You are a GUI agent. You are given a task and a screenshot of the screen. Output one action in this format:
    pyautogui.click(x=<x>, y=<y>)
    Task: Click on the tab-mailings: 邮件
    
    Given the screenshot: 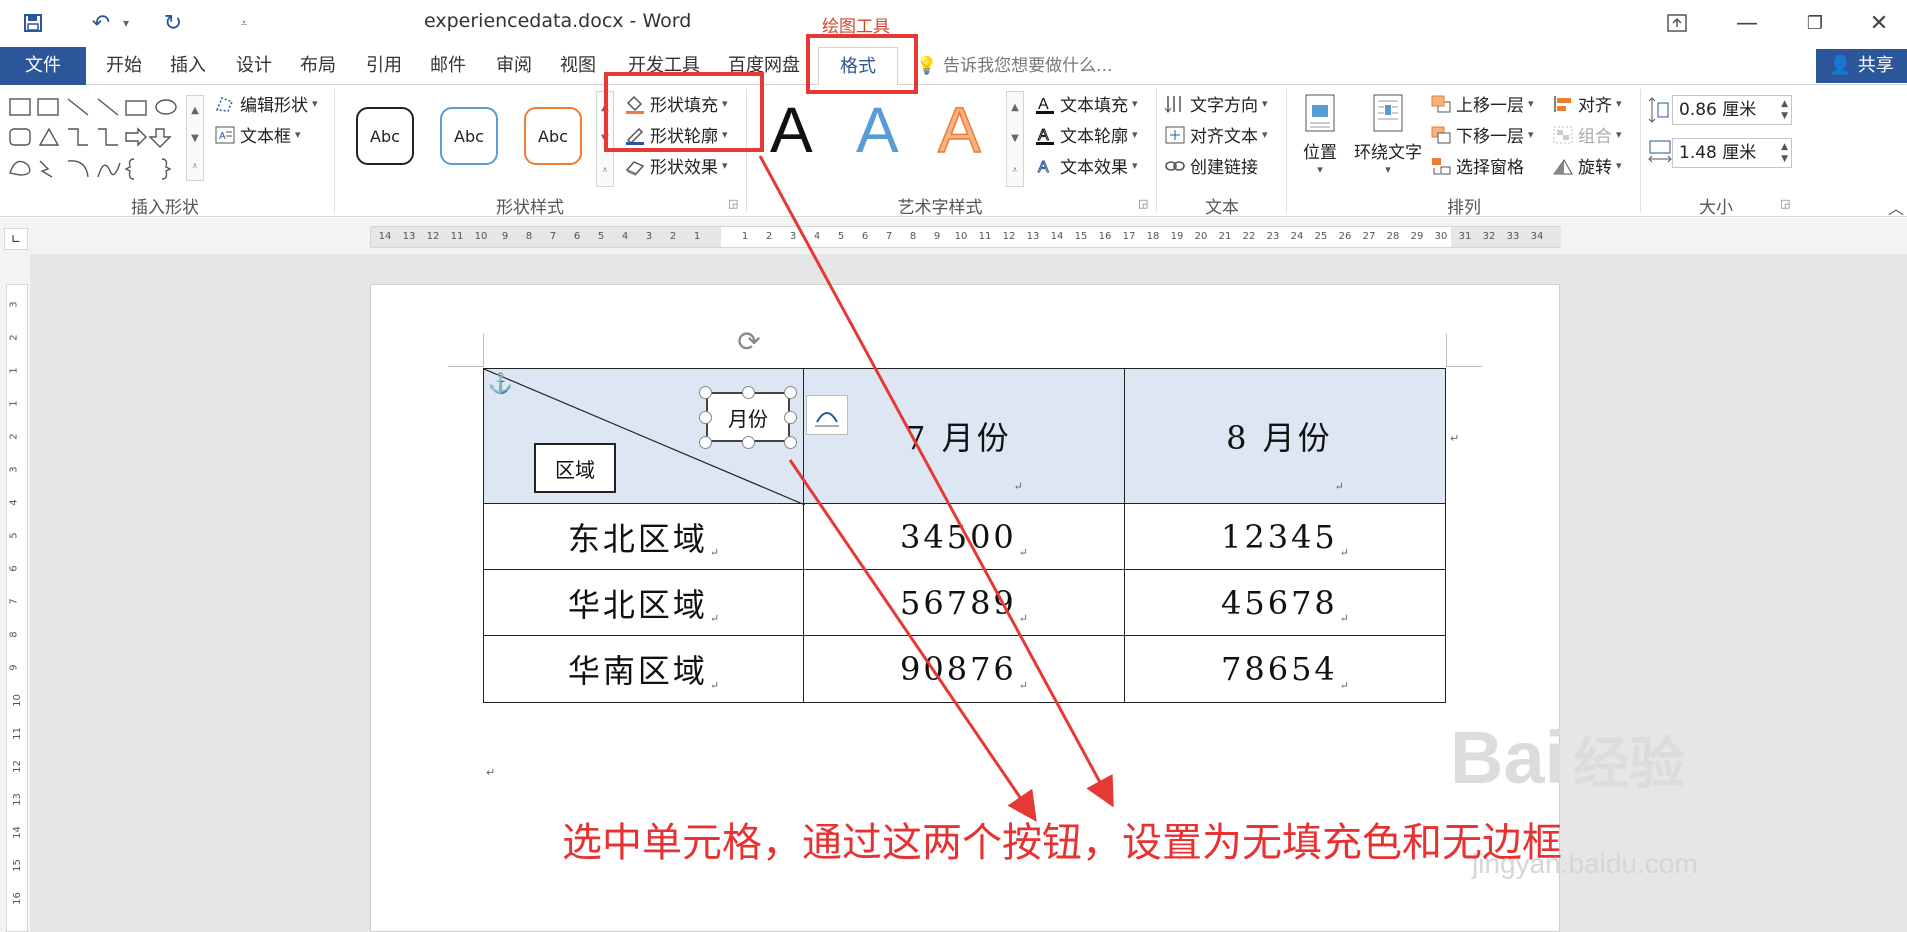 What is the action you would take?
    pyautogui.click(x=448, y=66)
    